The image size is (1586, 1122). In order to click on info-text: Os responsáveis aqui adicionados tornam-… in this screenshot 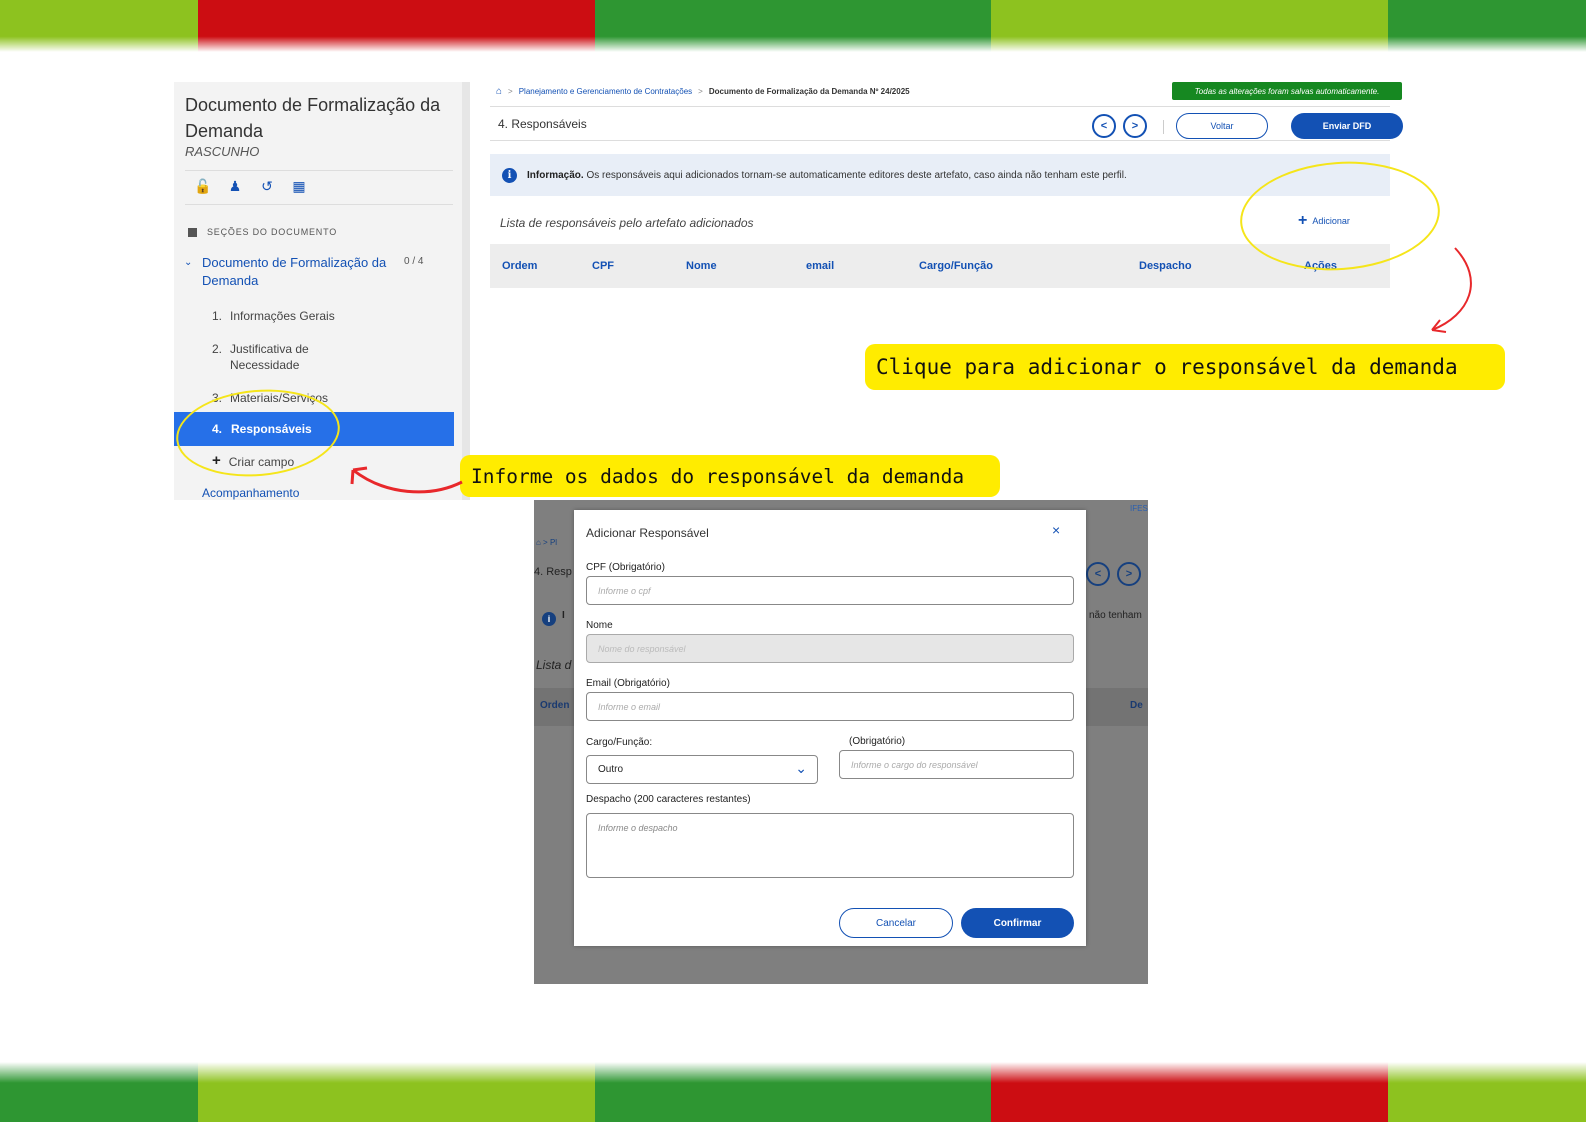, I will do `click(856, 175)`.